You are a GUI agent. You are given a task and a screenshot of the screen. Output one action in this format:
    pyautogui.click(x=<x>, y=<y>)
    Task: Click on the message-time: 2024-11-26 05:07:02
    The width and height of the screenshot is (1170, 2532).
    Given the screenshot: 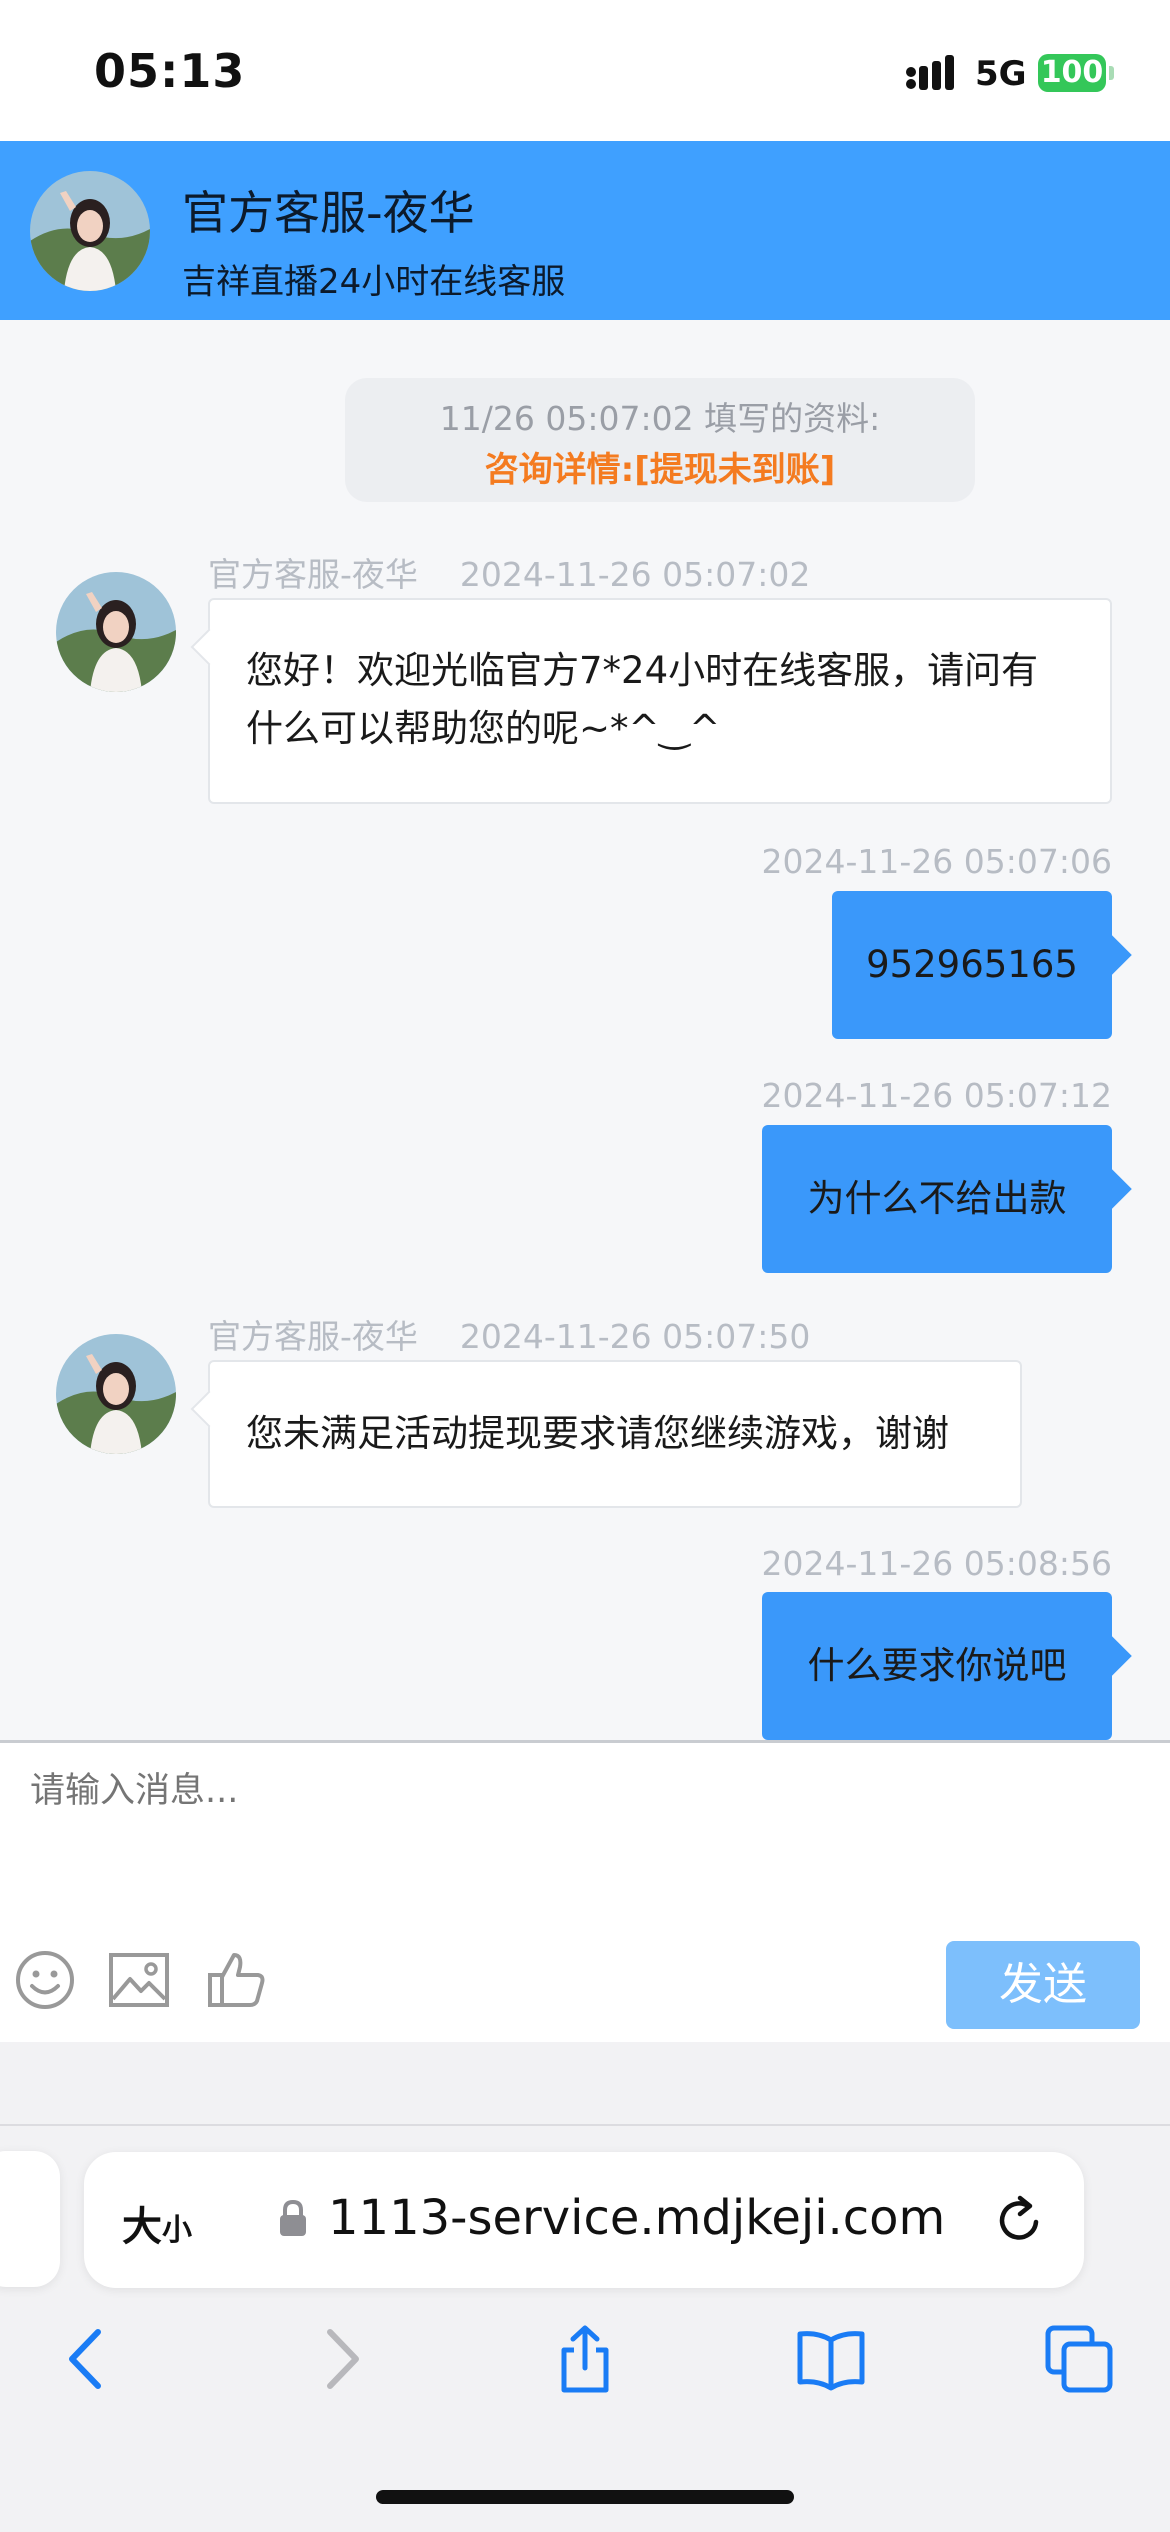 What is the action you would take?
    pyautogui.click(x=635, y=574)
    